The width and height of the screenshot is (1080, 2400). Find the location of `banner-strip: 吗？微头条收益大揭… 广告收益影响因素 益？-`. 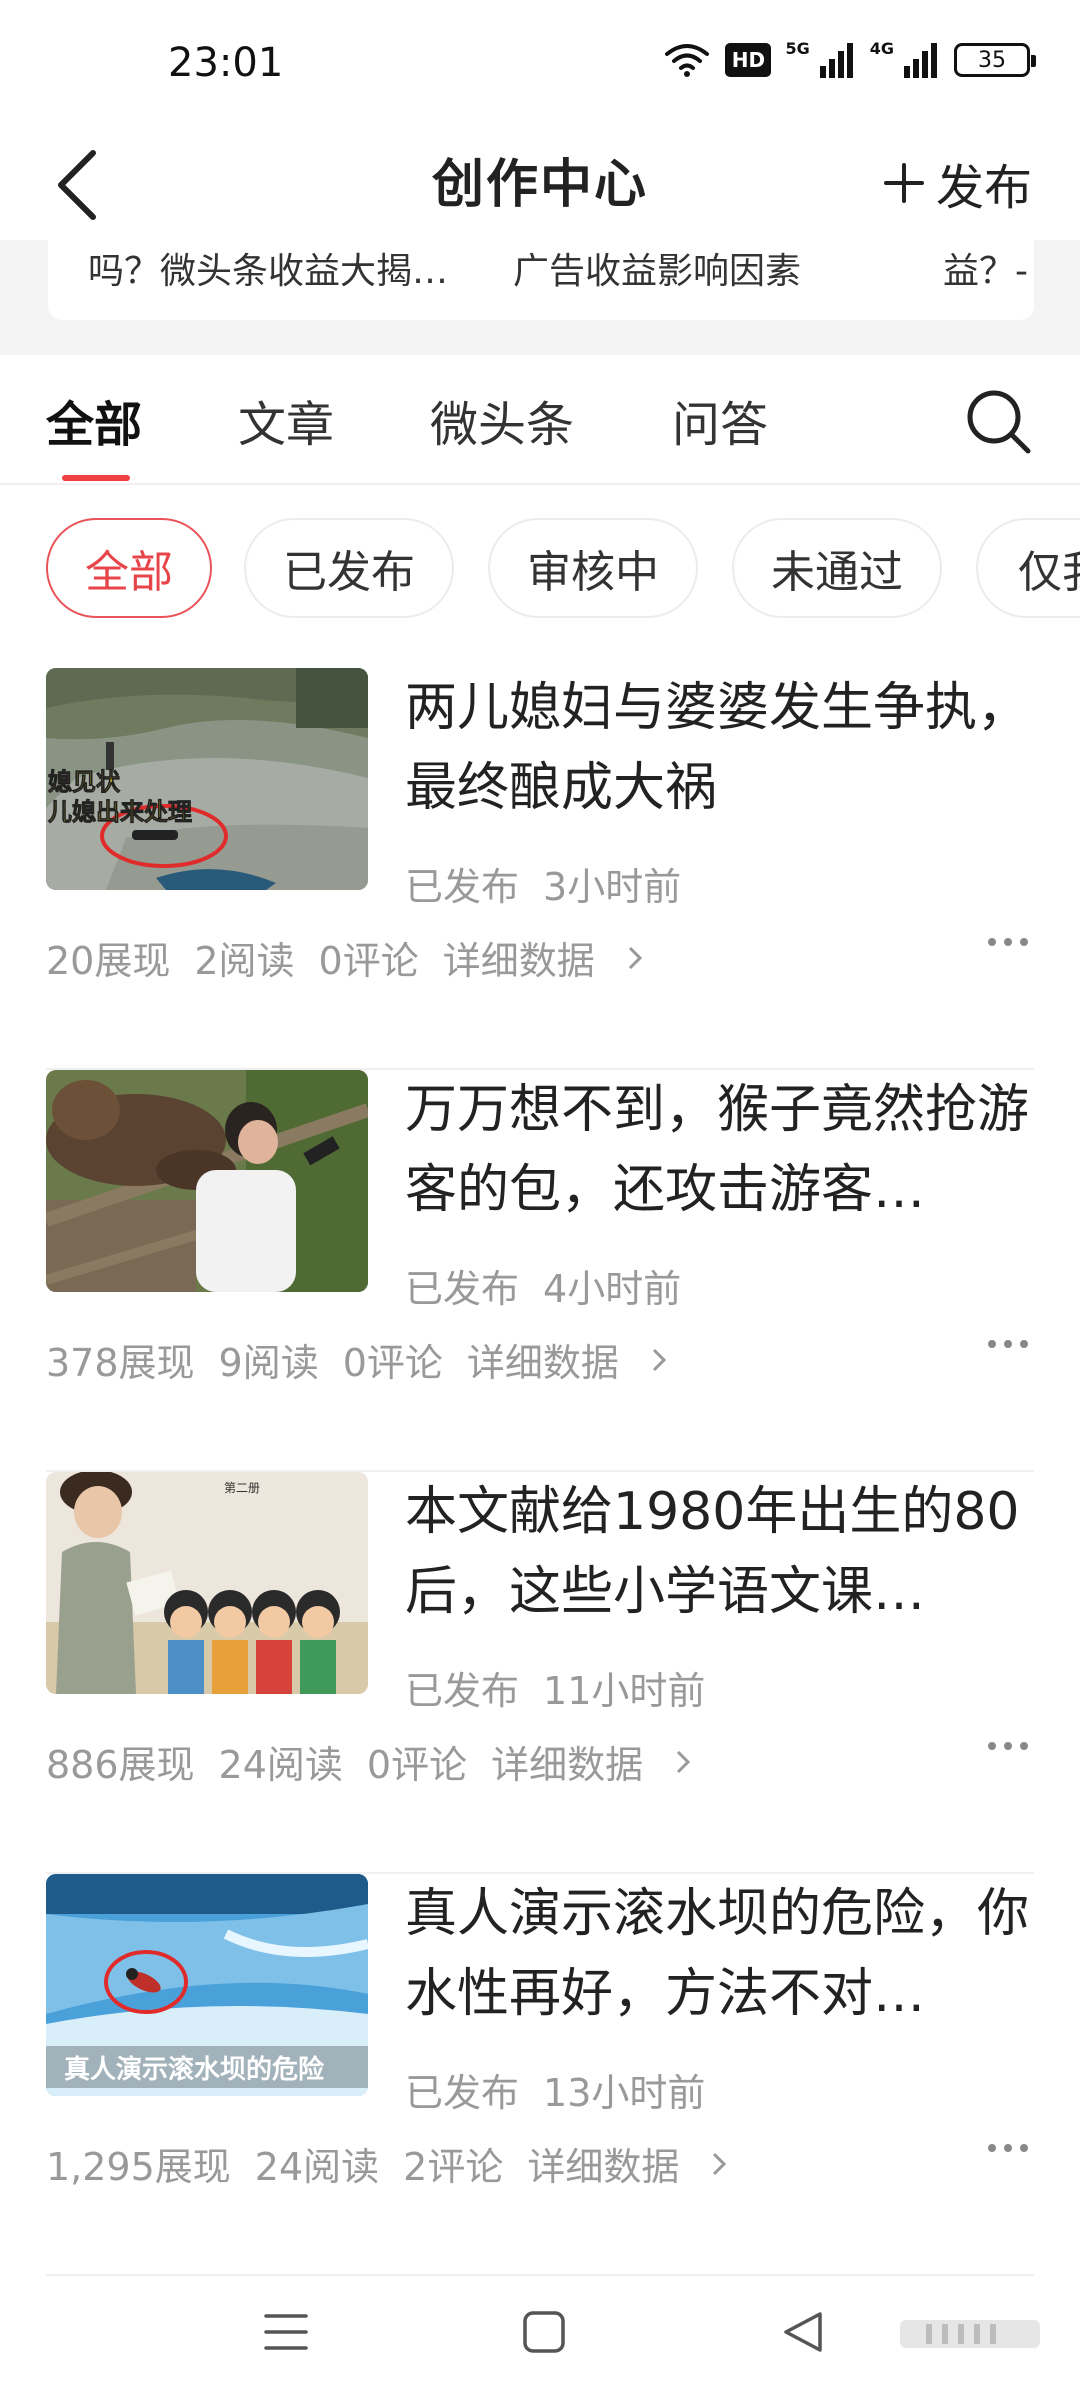

banner-strip: 吗？微头条收益大揭… 广告收益影响因素 益？- is located at coordinates (540, 297).